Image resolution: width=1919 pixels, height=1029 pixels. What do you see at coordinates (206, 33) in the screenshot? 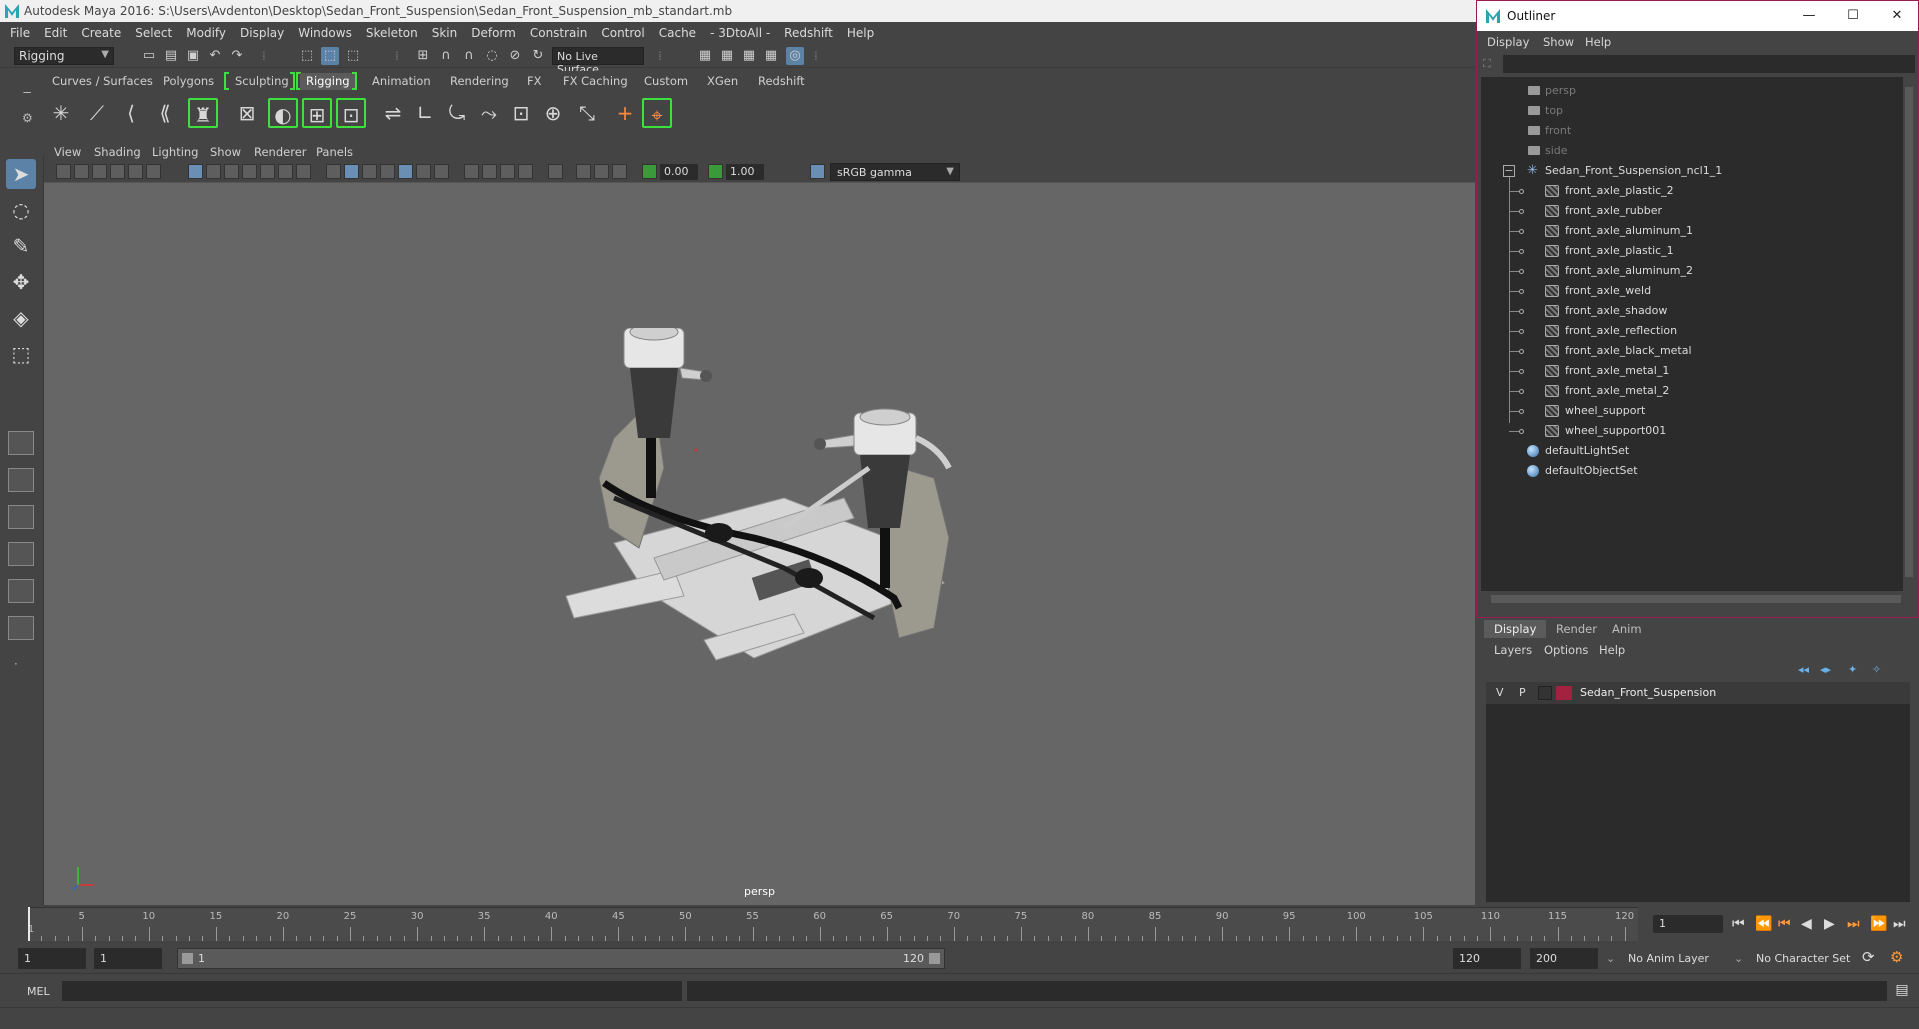
I see `menu-modify: Modify` at bounding box center [206, 33].